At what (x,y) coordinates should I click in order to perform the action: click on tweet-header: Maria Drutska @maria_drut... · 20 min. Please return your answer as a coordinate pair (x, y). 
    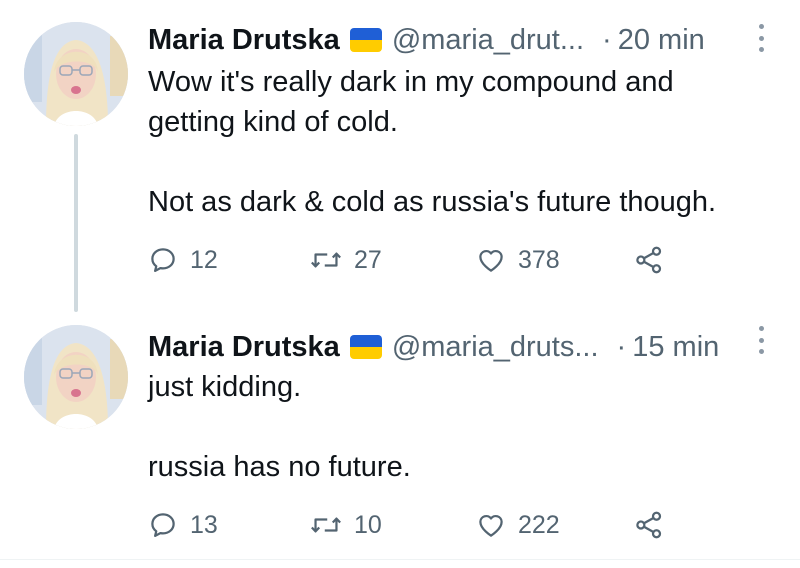
    Looking at the image, I should click on (426, 40).